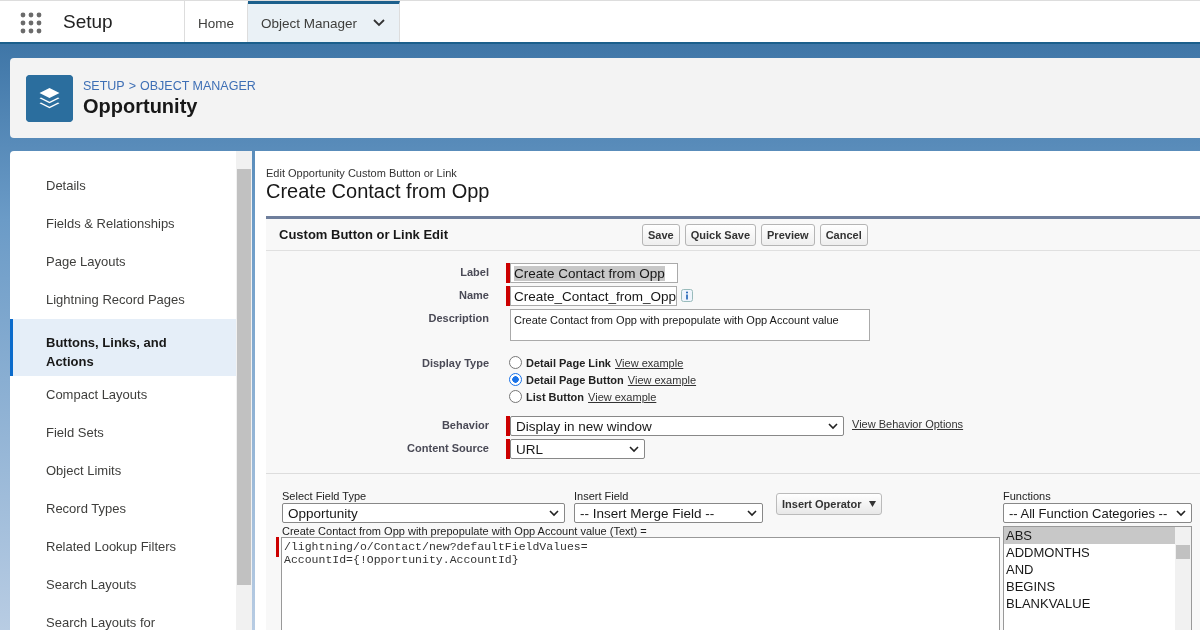  Describe the element at coordinates (829, 504) in the screenshot. I see `insert-operator-button: Insert Operator` at that location.